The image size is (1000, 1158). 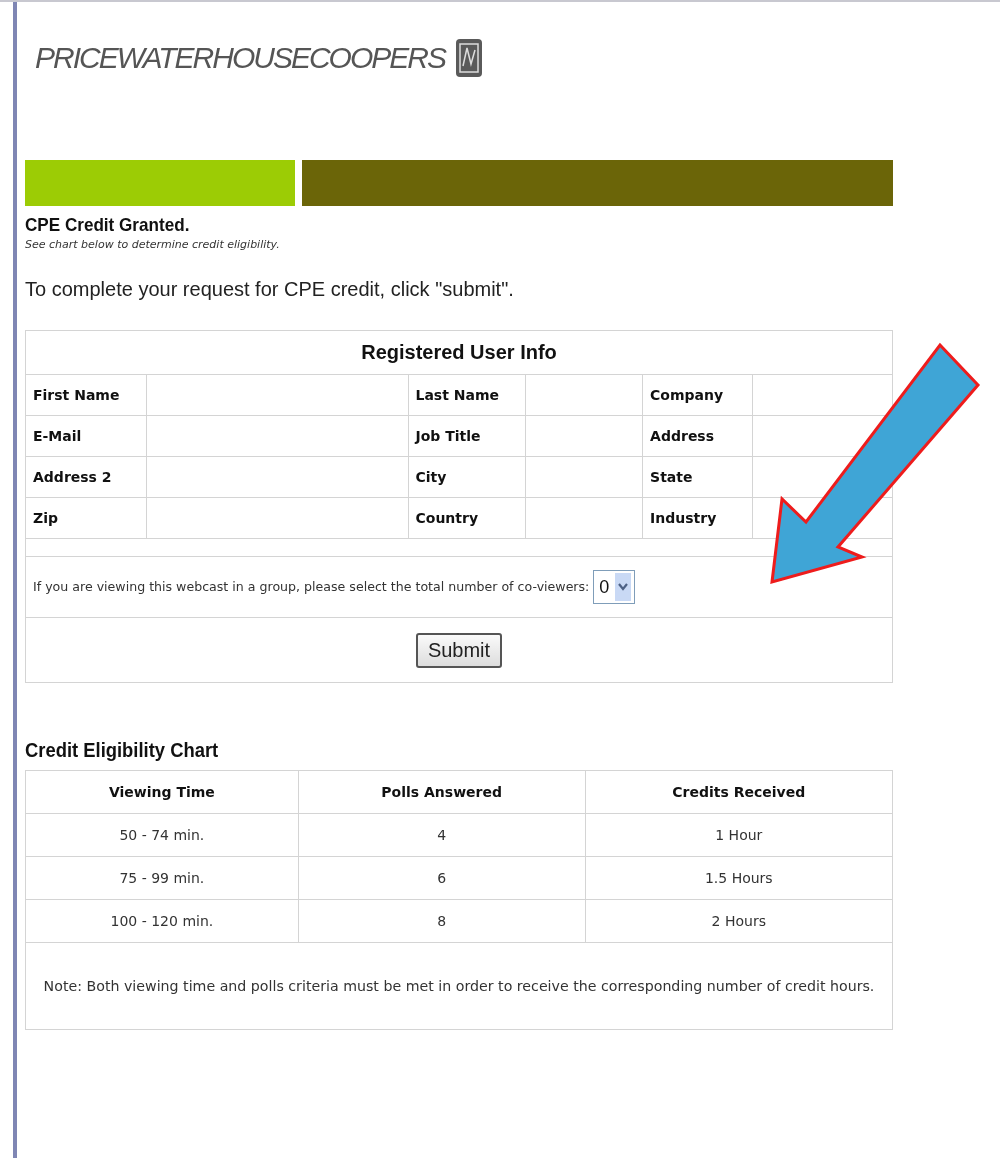 I want to click on column-header: Polls Answered, so click(x=442, y=792).